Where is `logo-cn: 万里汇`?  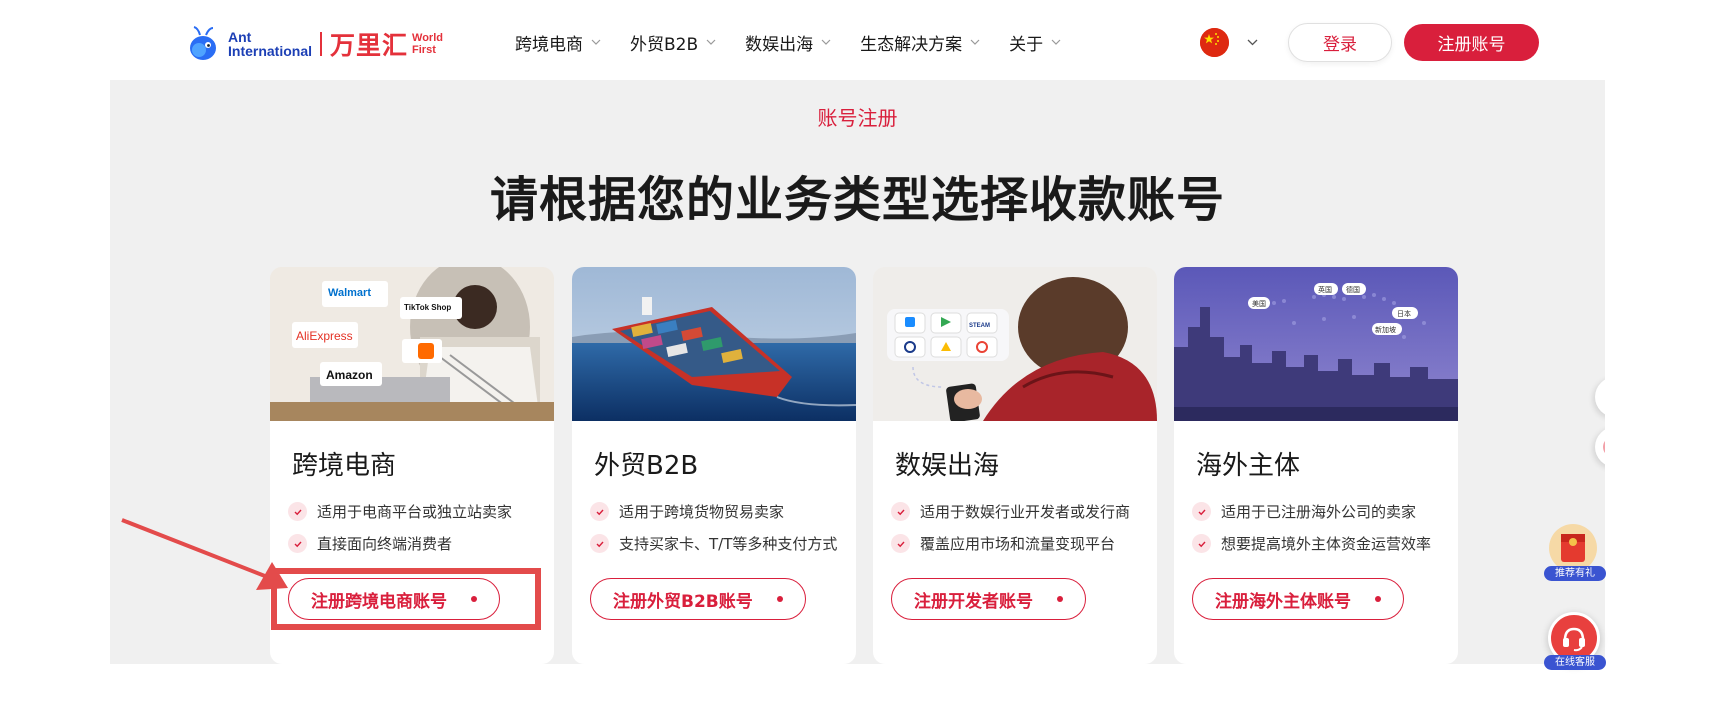
logo-cn: 万里汇 is located at coordinates (369, 45).